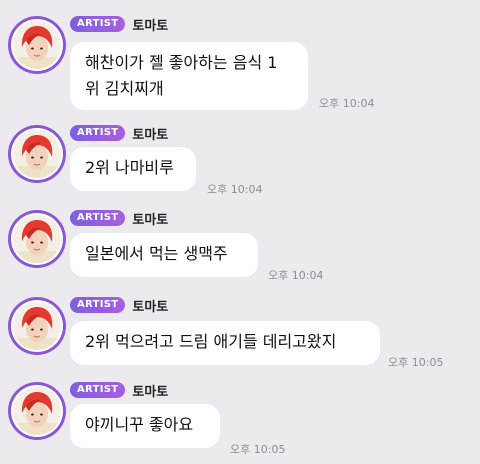 This screenshot has height=464, width=480. What do you see at coordinates (189, 76) in the screenshot?
I see `message-bubble: 해찬이가 젤 좋아하는 음식 1 위 김치찌개` at bounding box center [189, 76].